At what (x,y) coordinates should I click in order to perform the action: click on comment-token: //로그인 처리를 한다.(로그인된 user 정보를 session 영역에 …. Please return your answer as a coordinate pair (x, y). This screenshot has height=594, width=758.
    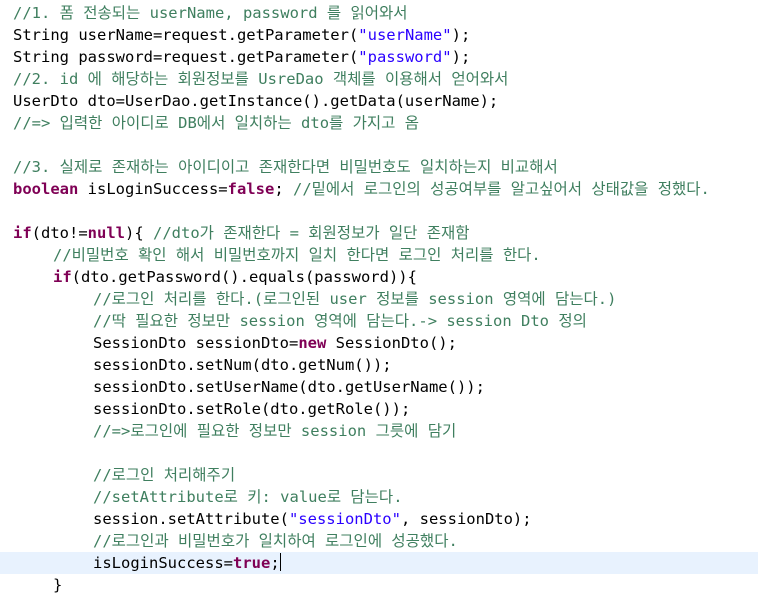
    Looking at the image, I should click on (355, 299).